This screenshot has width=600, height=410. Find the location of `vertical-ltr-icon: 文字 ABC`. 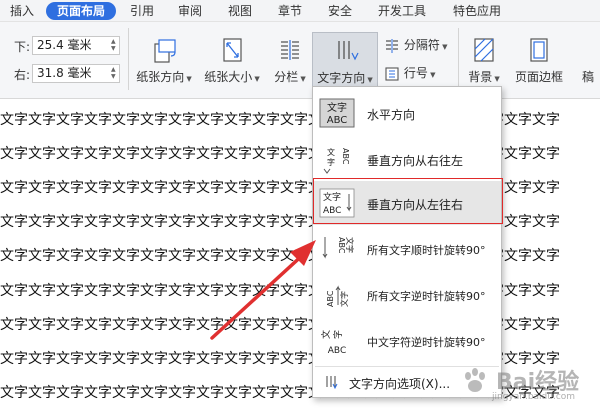

vertical-ltr-icon: 文字 ABC is located at coordinates (337, 203).